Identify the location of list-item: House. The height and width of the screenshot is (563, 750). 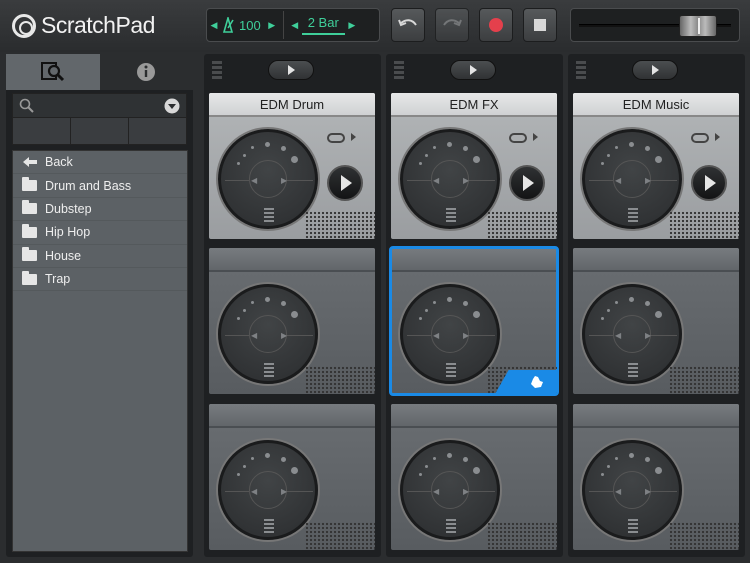
(100, 256).